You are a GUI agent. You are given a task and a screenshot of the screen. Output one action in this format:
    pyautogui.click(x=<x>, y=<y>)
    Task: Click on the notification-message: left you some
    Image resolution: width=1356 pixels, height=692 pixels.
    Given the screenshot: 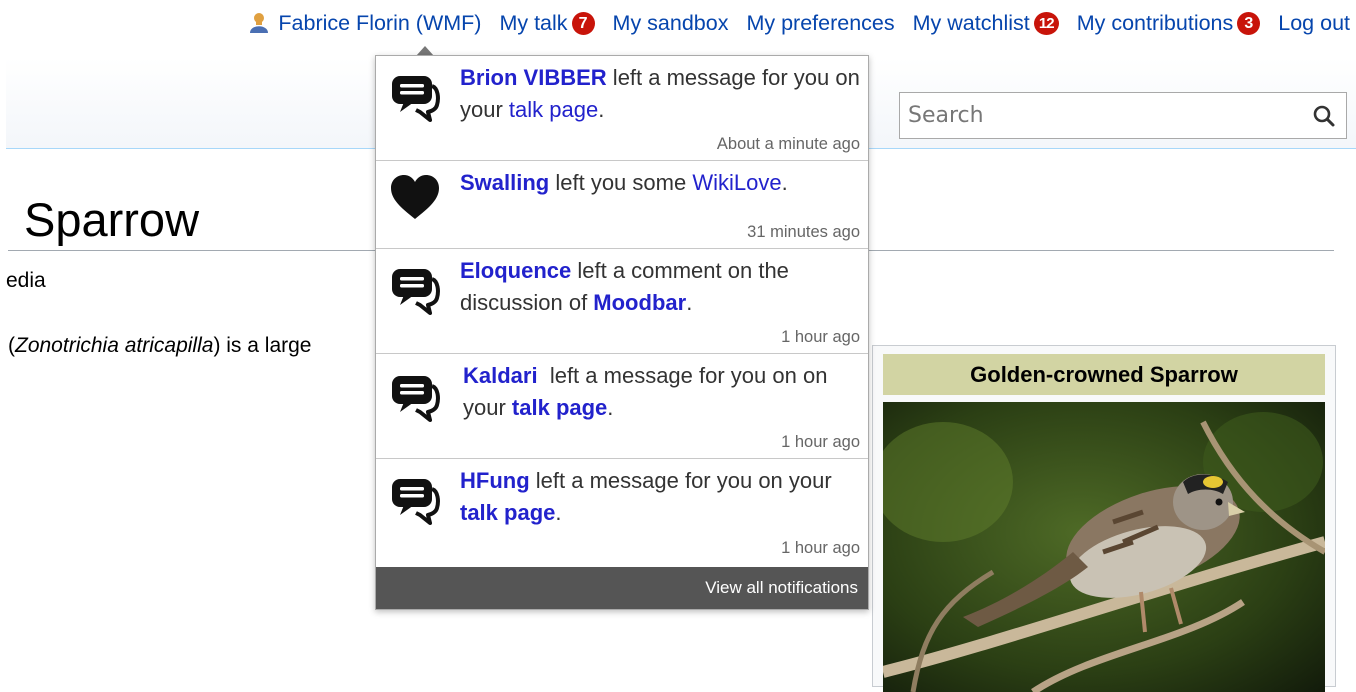 What is the action you would take?
    pyautogui.click(x=621, y=182)
    